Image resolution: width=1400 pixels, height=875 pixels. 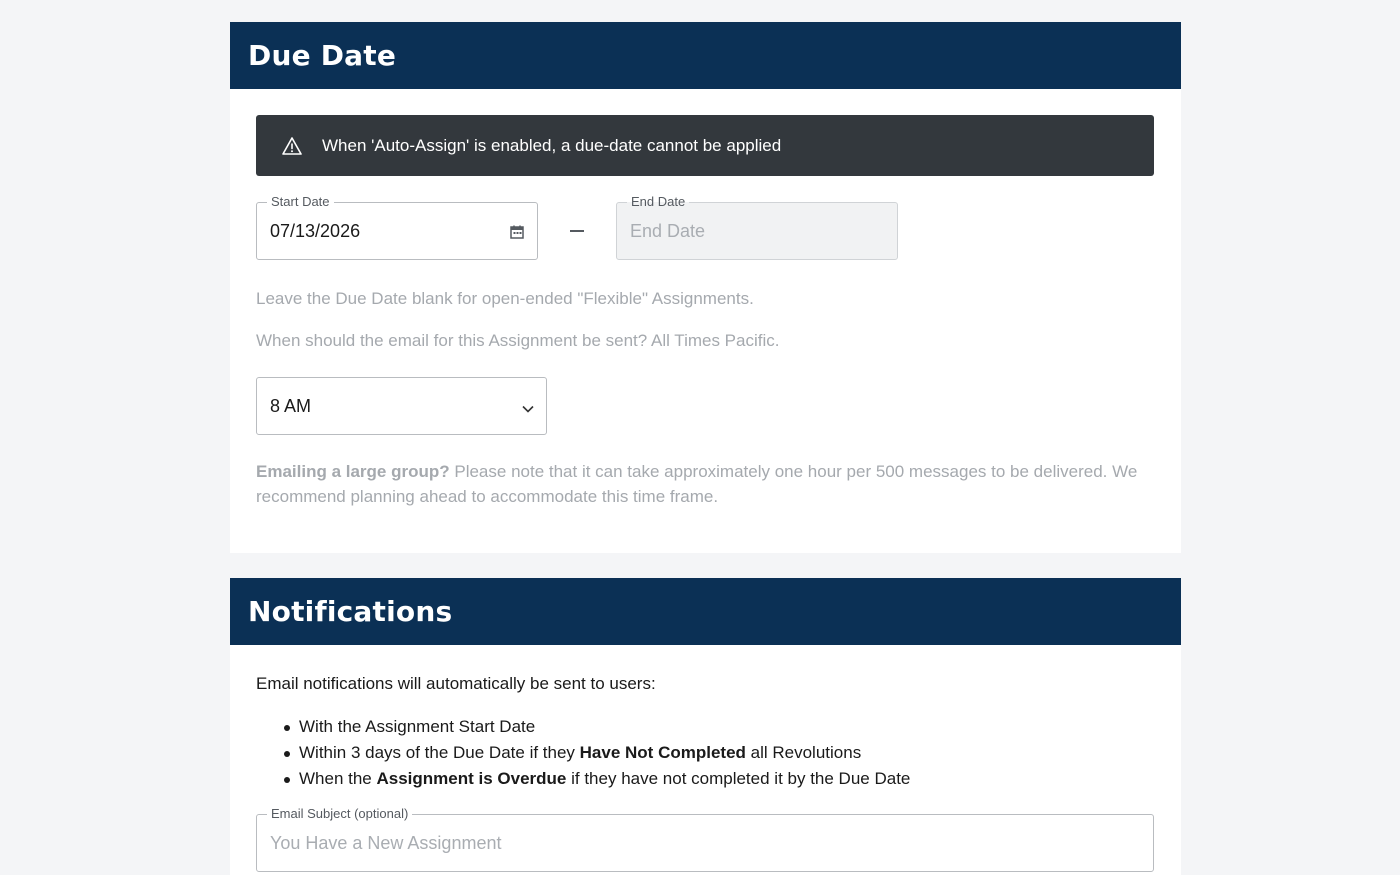 What do you see at coordinates (662, 752) in the screenshot?
I see `list-item-bold: Have Not Completed` at bounding box center [662, 752].